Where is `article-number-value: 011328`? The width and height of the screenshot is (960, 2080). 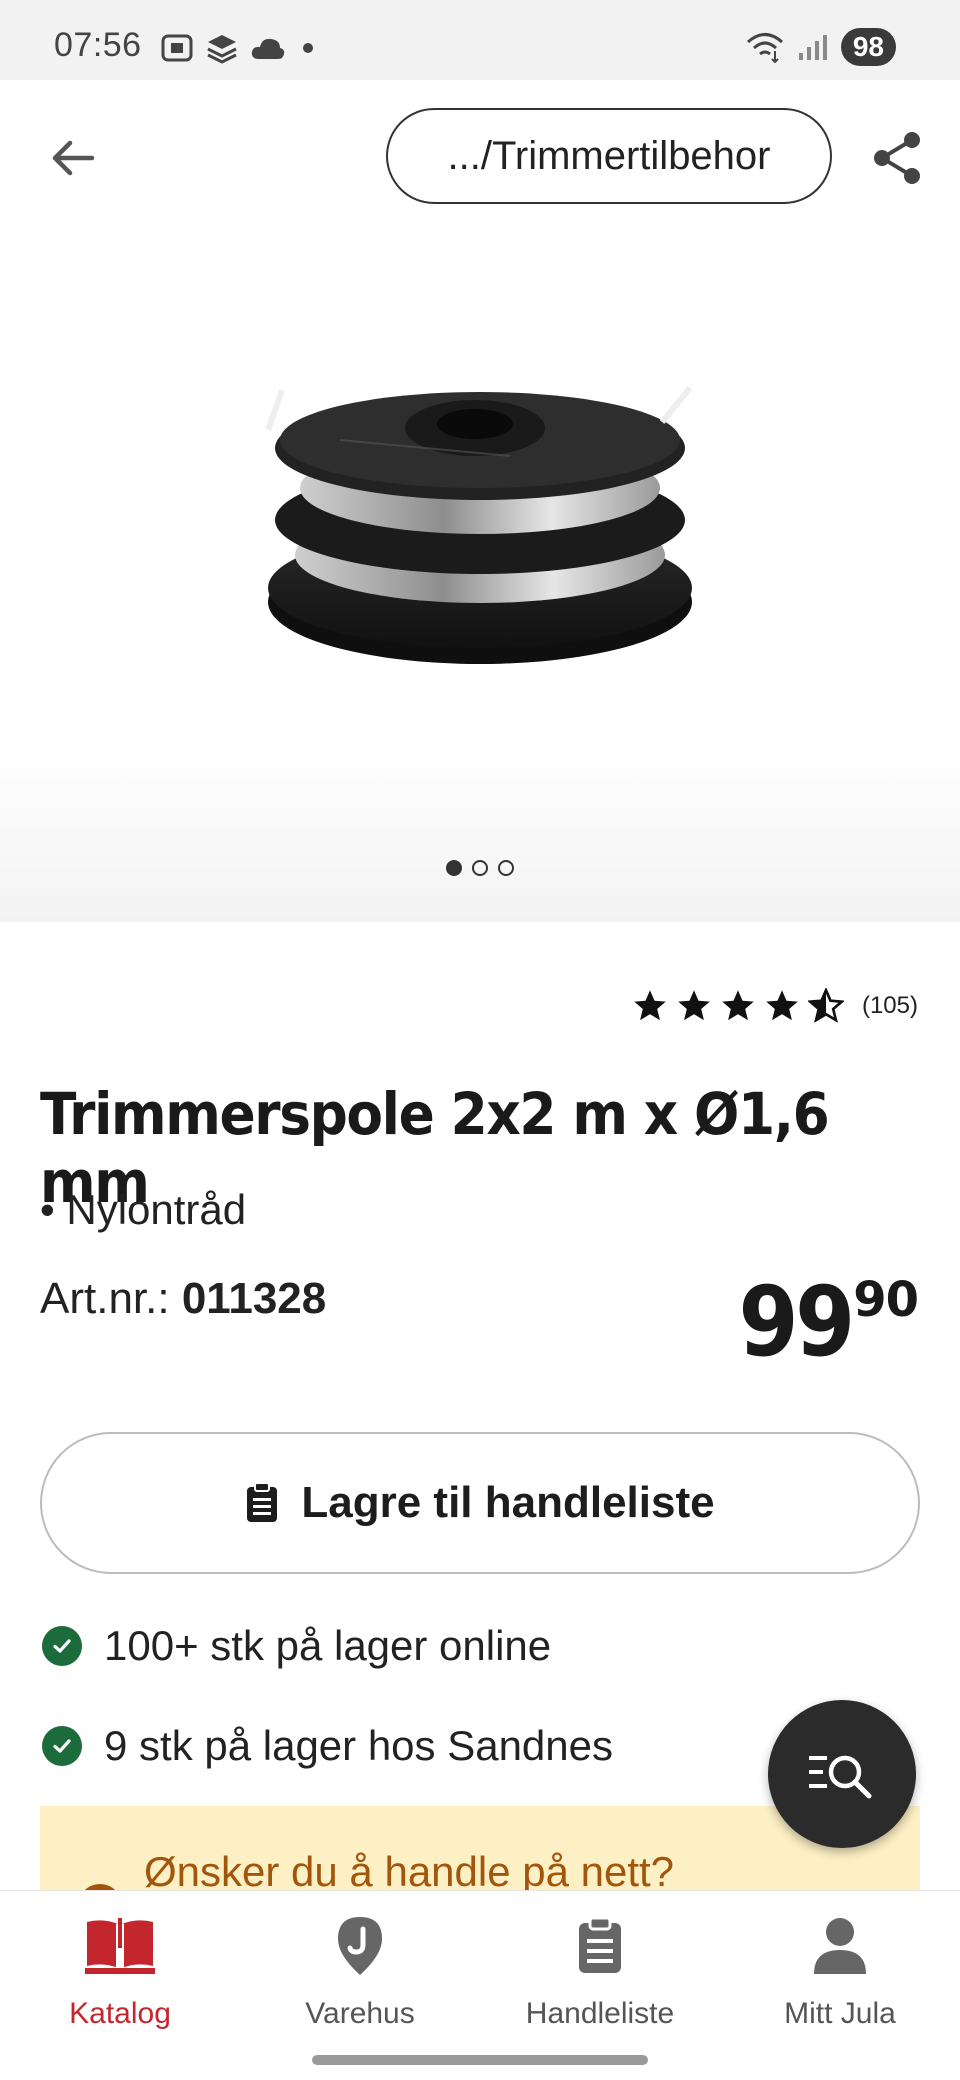
article-number-value: 011328 is located at coordinates (254, 1298).